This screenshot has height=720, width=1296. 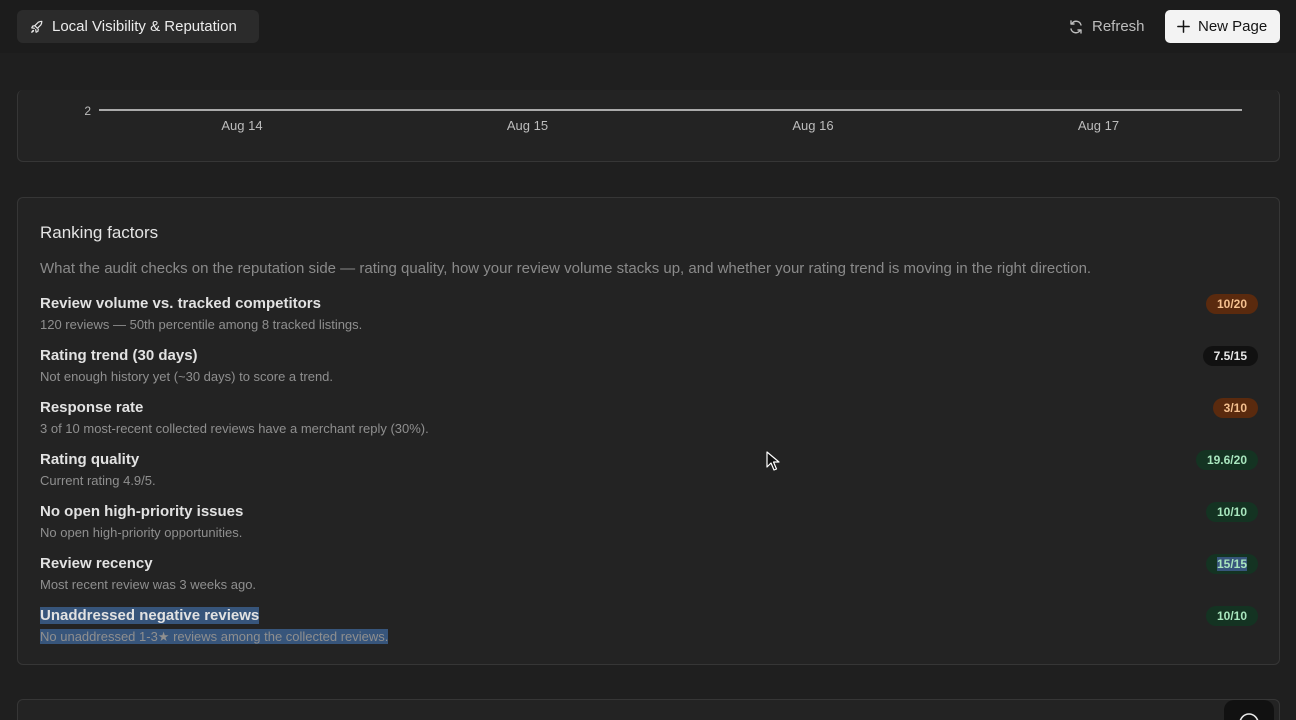 I want to click on score-badge: 15/15, so click(x=1231, y=564).